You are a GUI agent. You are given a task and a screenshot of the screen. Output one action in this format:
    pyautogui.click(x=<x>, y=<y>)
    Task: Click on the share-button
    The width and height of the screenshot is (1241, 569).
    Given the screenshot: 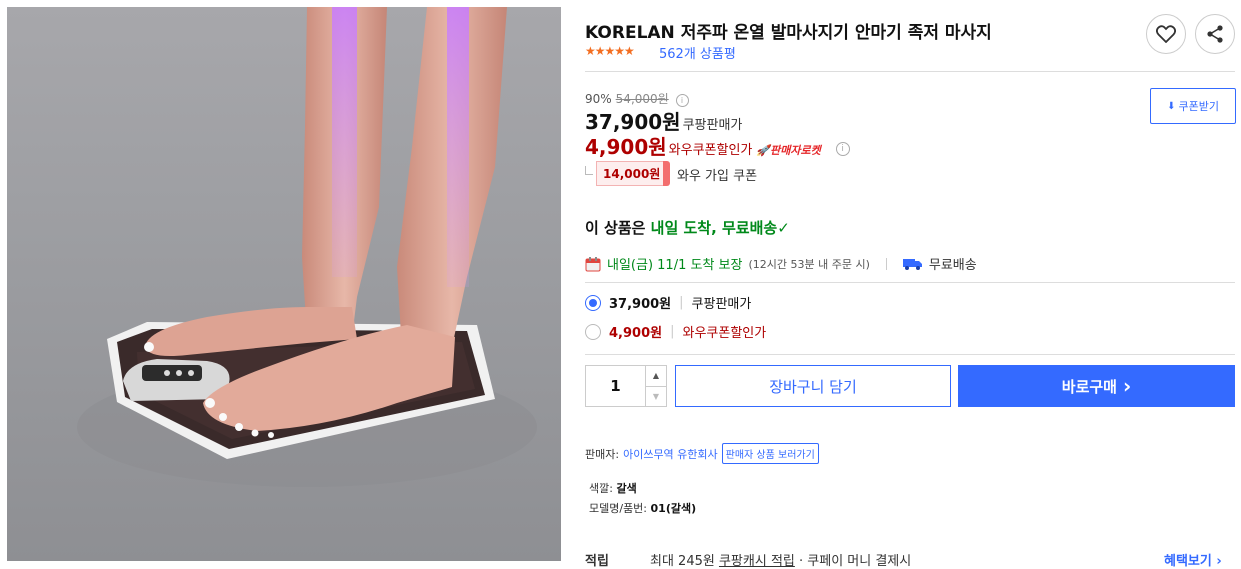 What is the action you would take?
    pyautogui.click(x=1215, y=34)
    